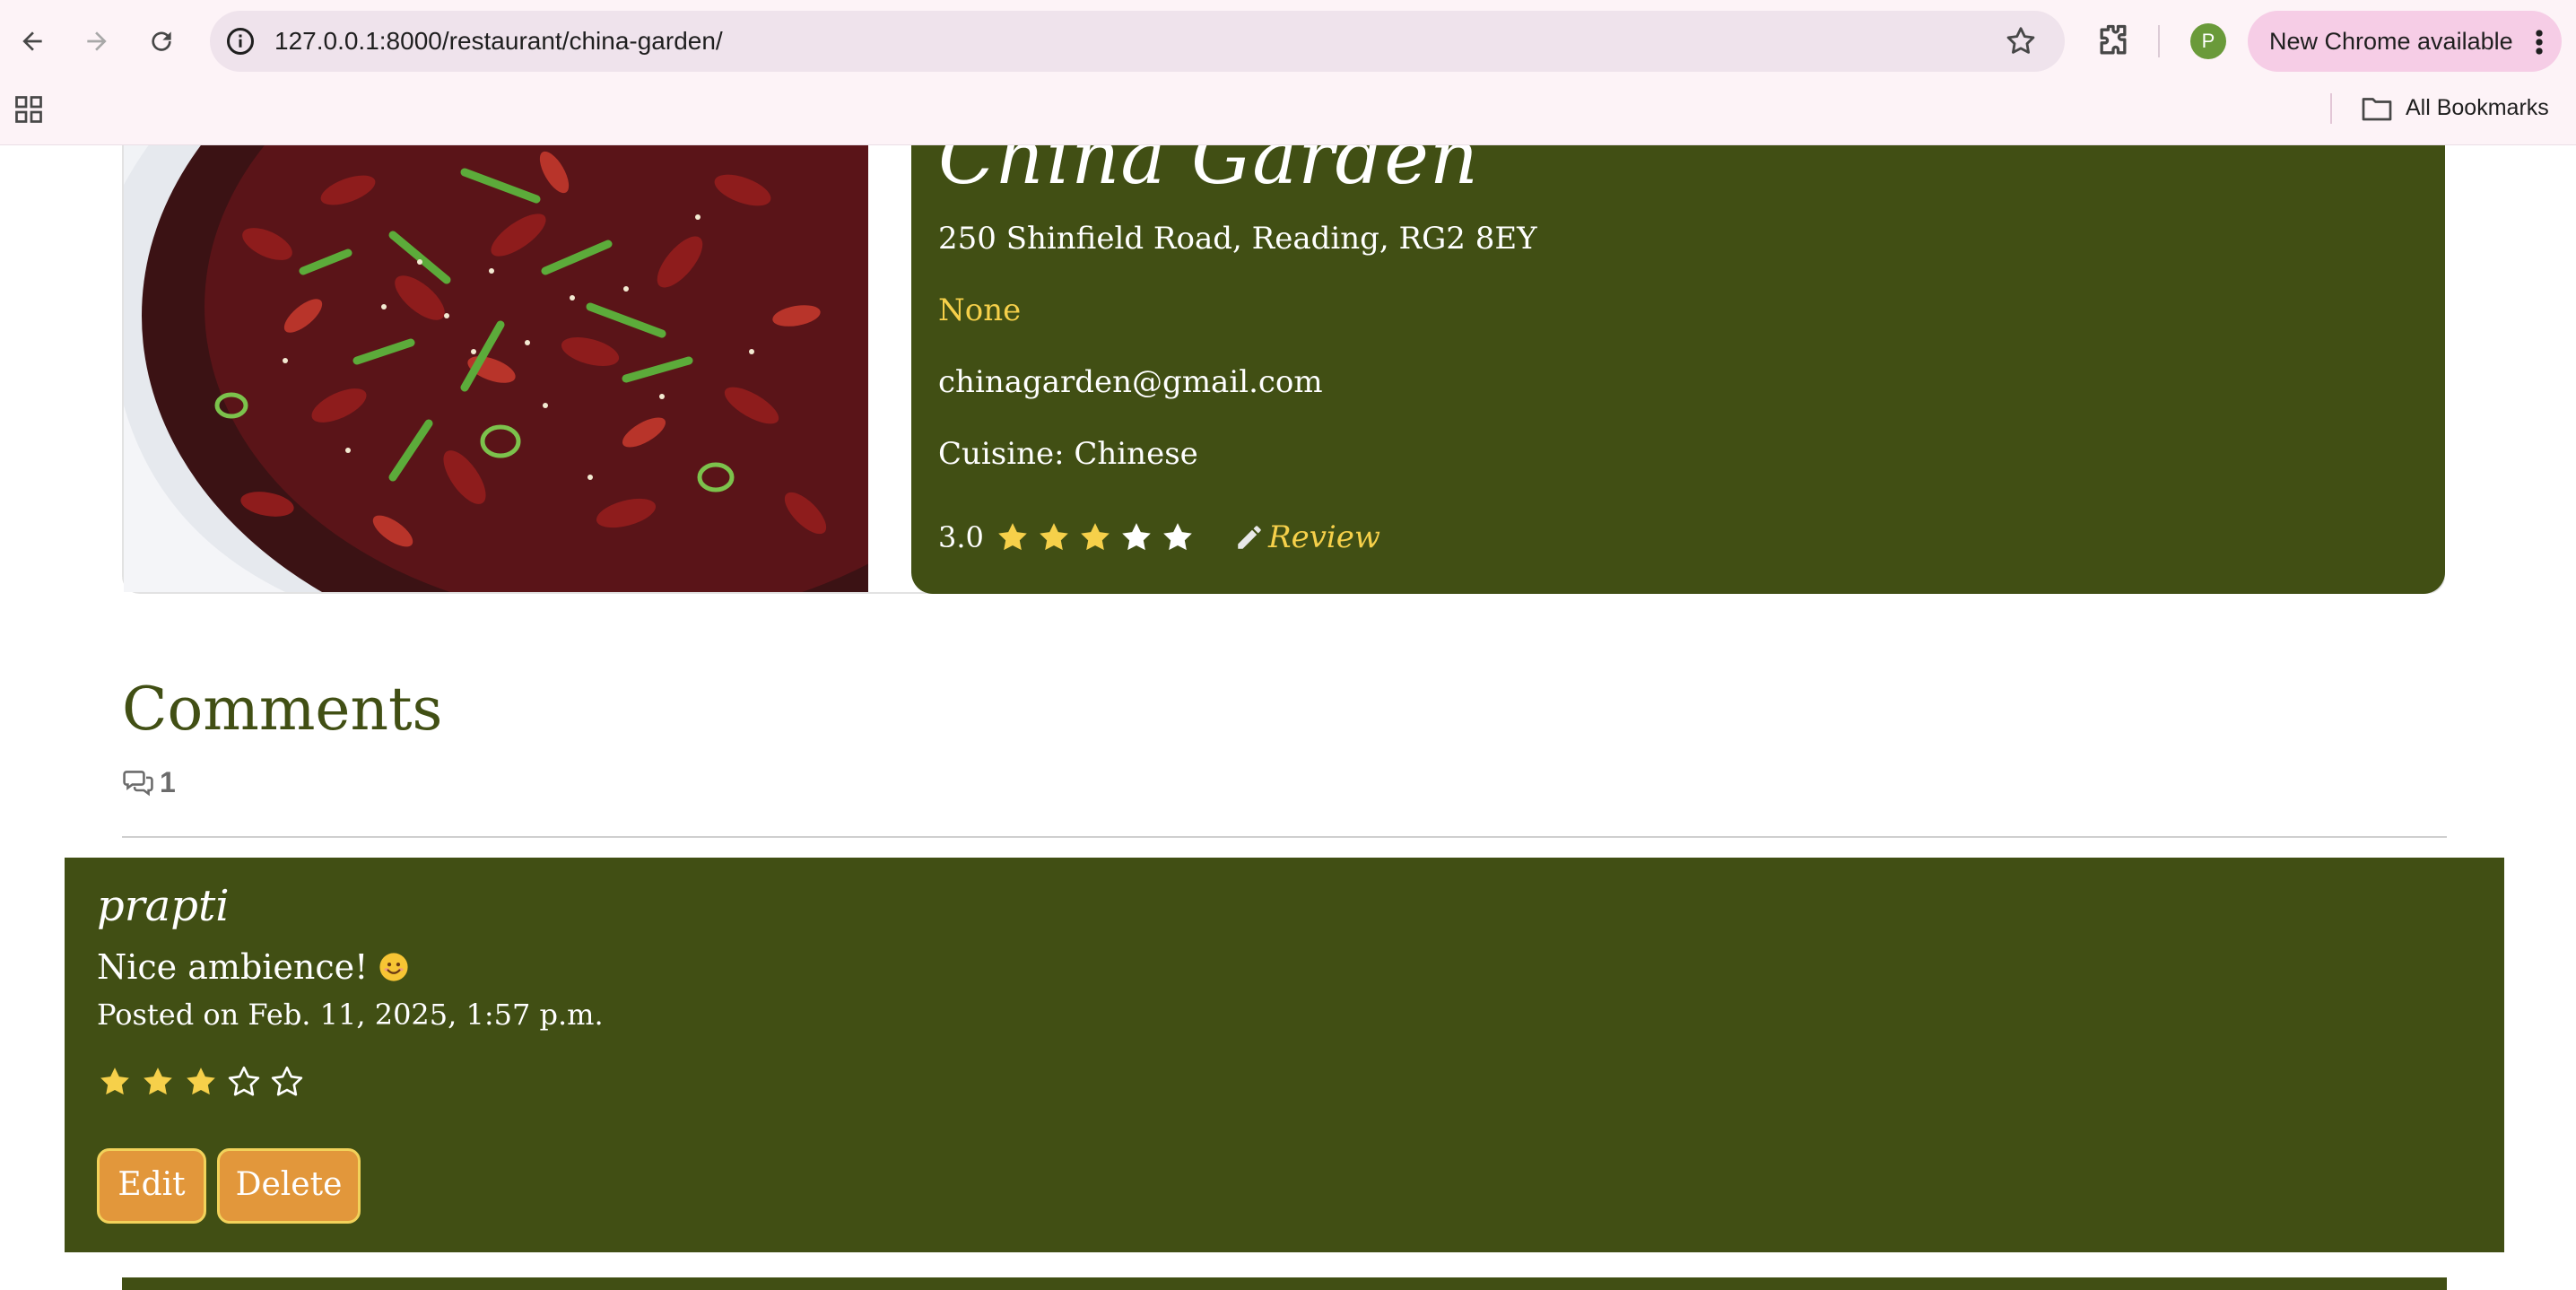 This screenshot has height=1290, width=2576. I want to click on restaurant-email: chinagarden@gmail.com, so click(1130, 382).